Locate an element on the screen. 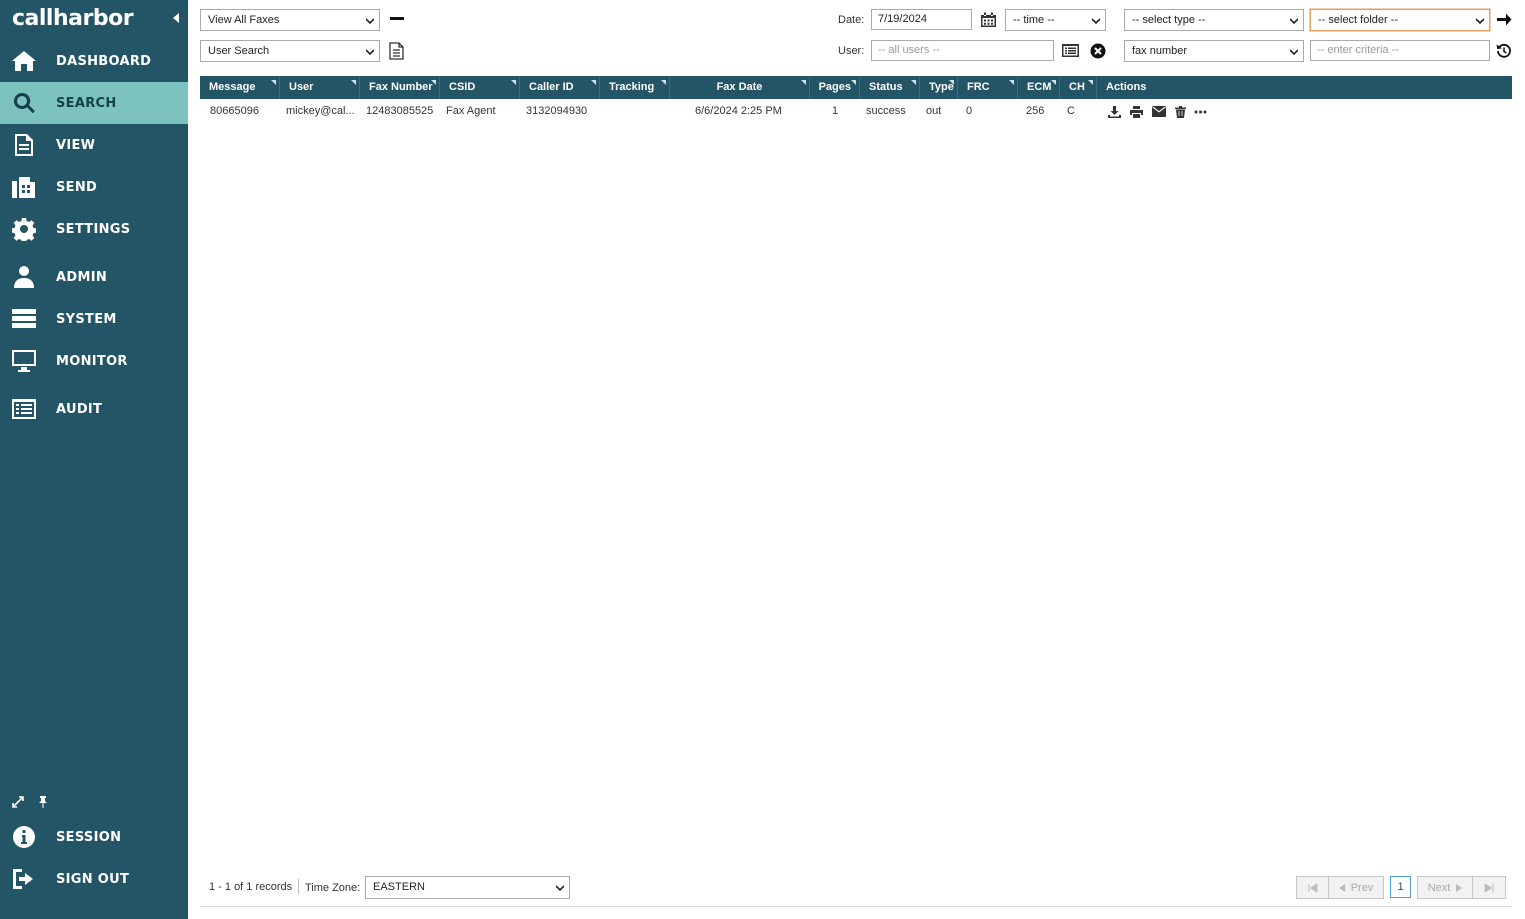 This screenshot has height=919, width=1525. user-label: User: is located at coordinates (851, 51).